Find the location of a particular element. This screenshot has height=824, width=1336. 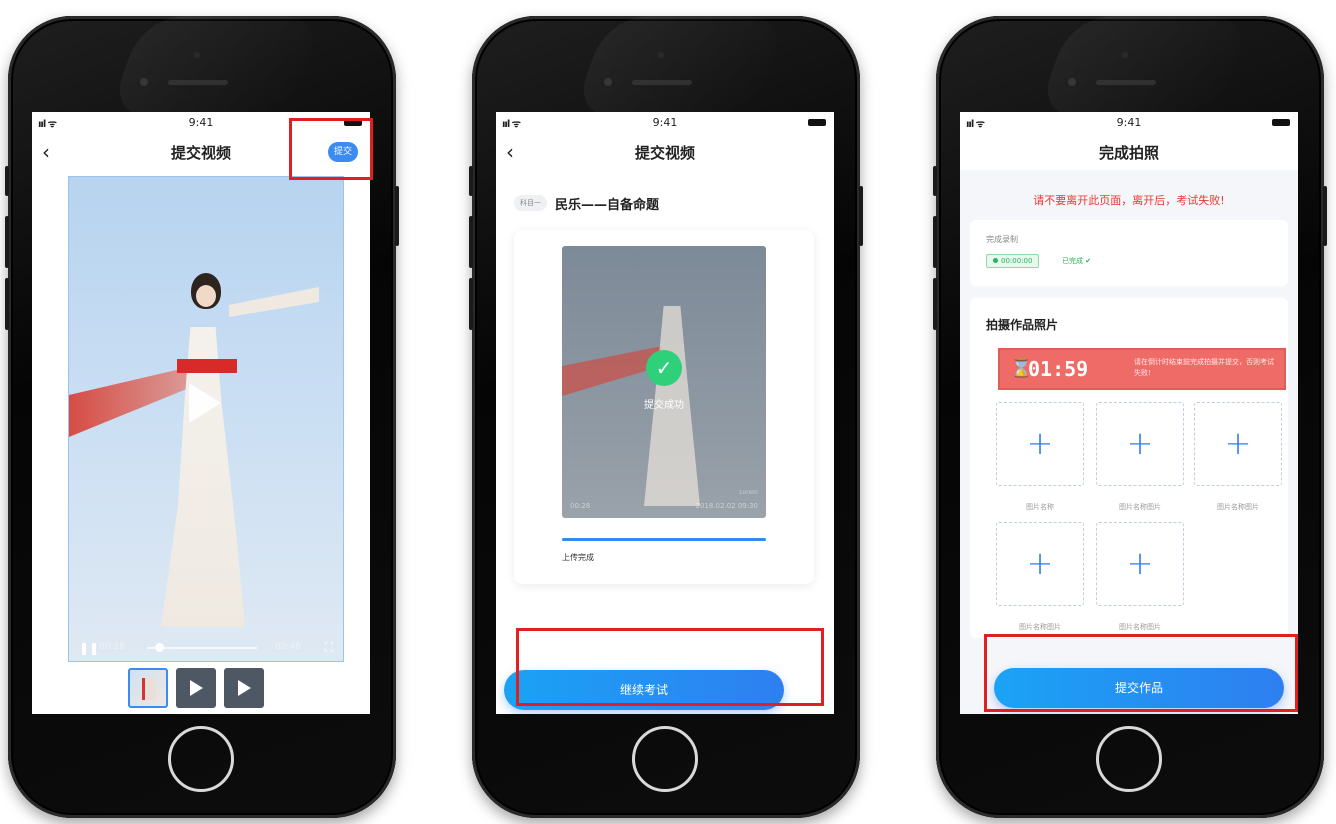

subject-name: 民乐——自备命题 is located at coordinates (607, 205).